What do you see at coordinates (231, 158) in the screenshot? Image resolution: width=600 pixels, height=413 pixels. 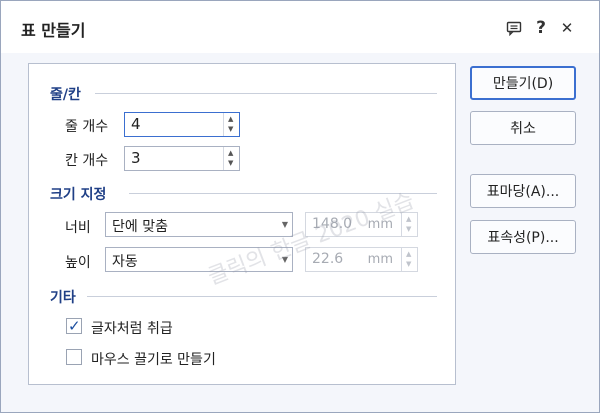 I see `cols-stepper-arrows: ▲ ▼` at bounding box center [231, 158].